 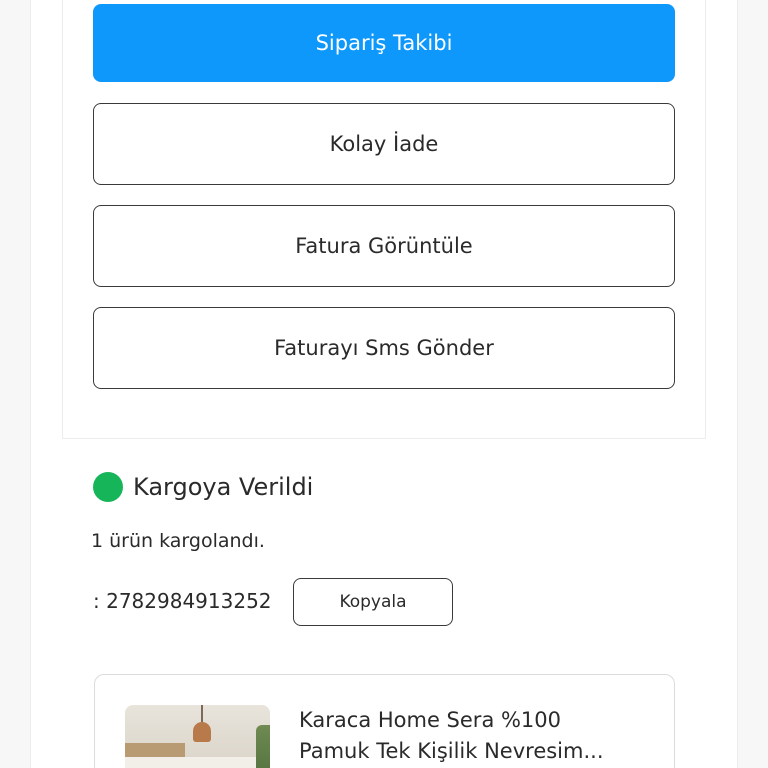 What do you see at coordinates (197, 762) in the screenshot?
I see `bed-shape` at bounding box center [197, 762].